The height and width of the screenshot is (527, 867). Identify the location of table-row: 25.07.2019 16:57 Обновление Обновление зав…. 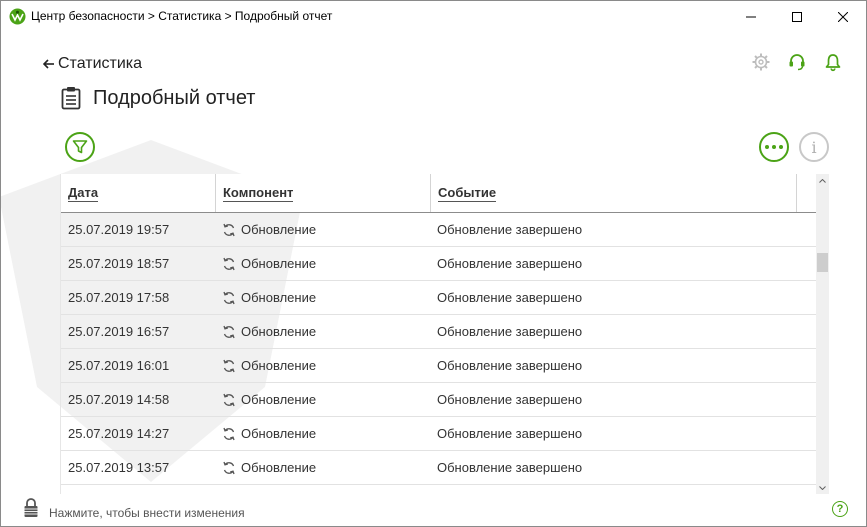
(439, 332).